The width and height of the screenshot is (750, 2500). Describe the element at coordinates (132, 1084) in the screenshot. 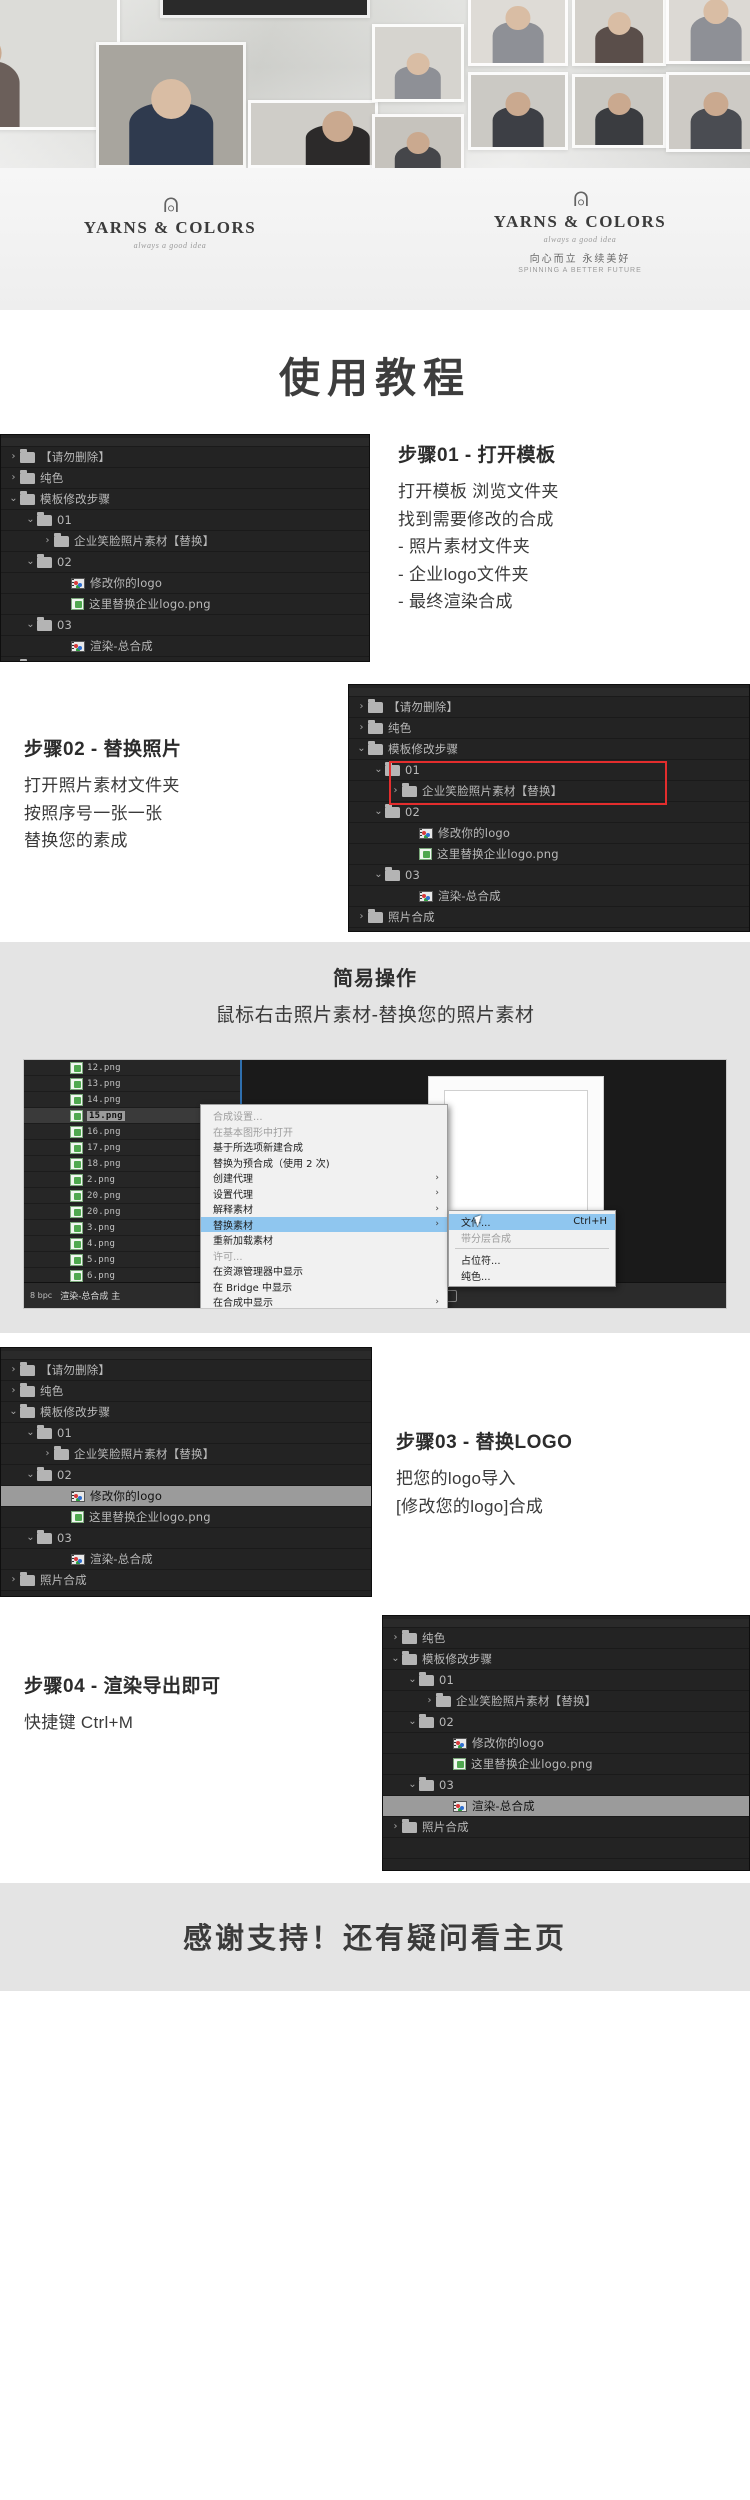

I see `file-list-item: 13.png` at that location.